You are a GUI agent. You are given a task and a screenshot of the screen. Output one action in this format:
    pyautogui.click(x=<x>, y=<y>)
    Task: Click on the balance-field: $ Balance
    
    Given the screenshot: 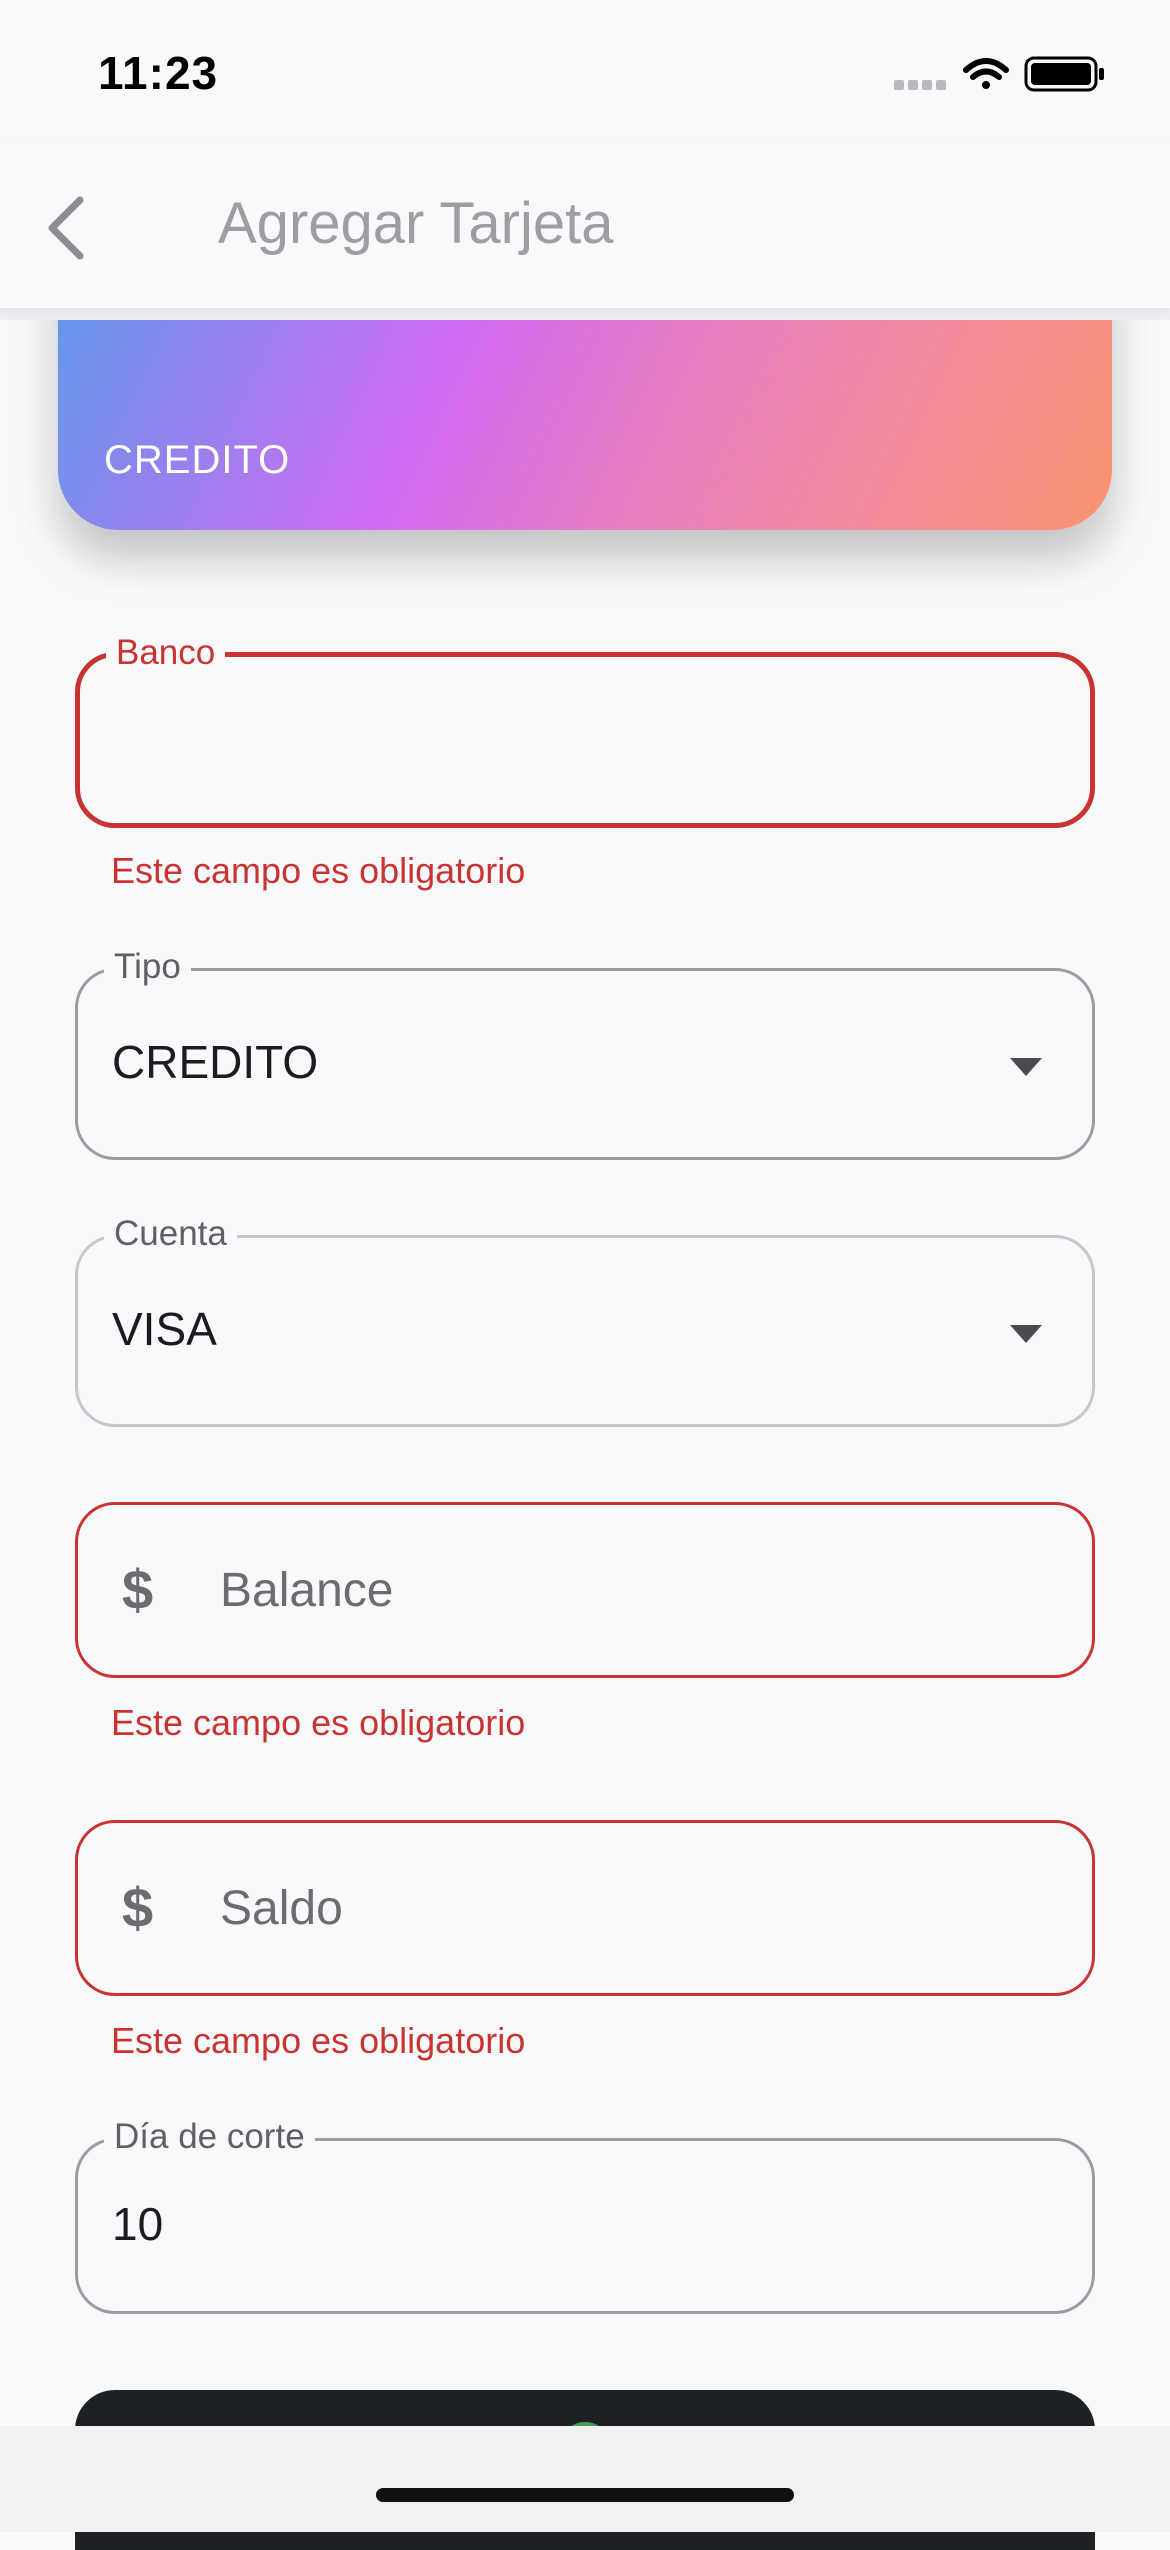 What is the action you would take?
    pyautogui.click(x=585, y=1590)
    